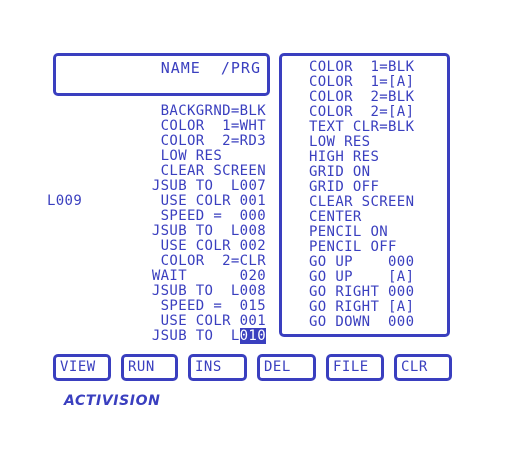  Describe the element at coordinates (213, 126) in the screenshot. I see `line-text: COLOR 1=WHT` at that location.